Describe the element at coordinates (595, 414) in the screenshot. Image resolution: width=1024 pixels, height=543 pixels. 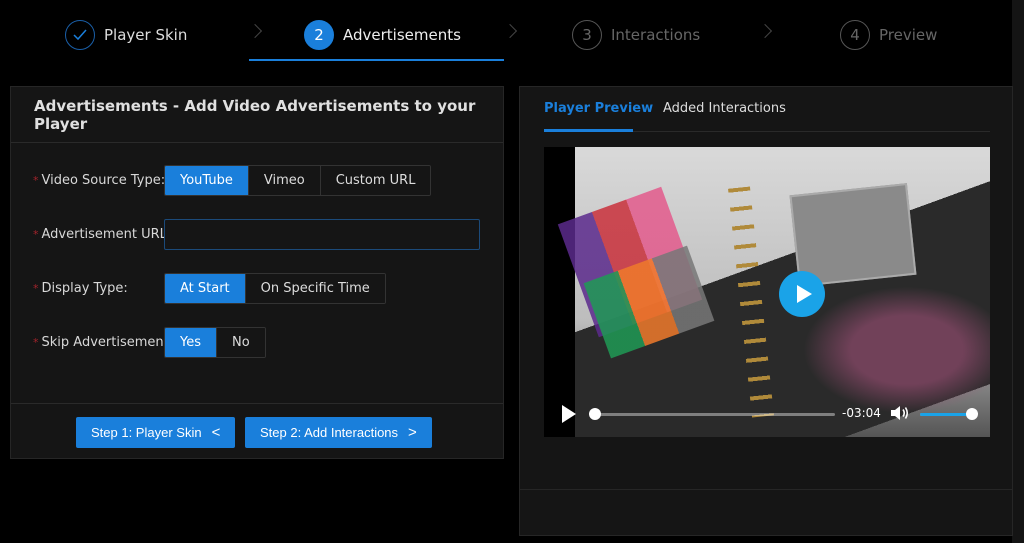
I see `progress-handle` at that location.